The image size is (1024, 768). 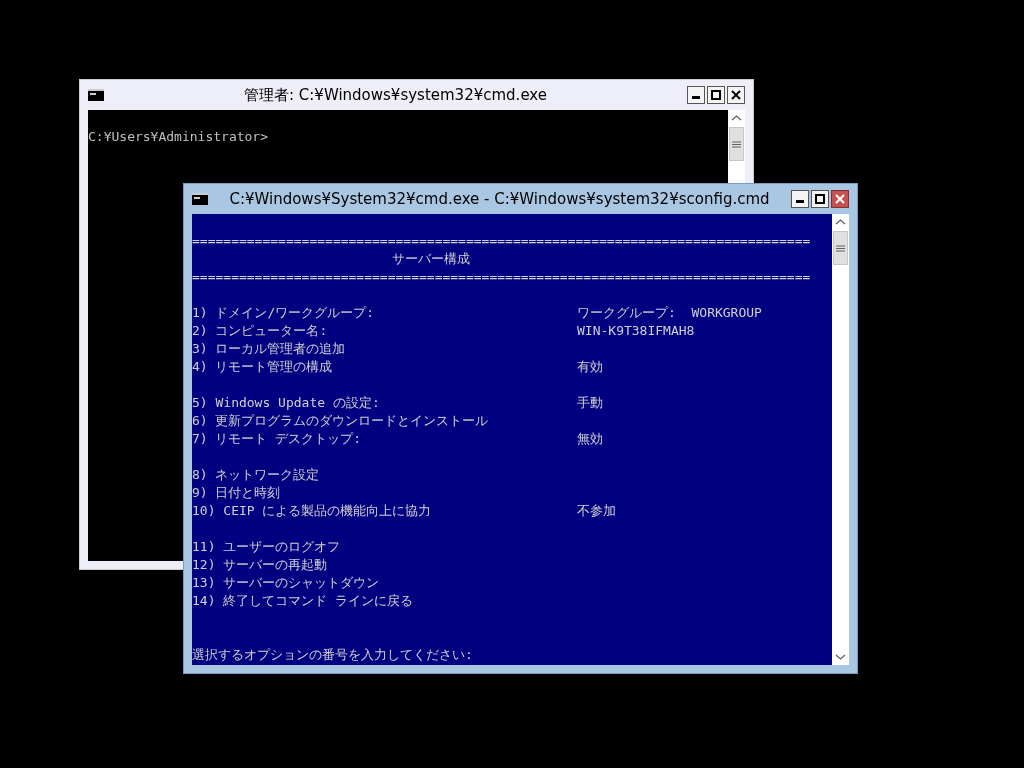 What do you see at coordinates (384, 511) in the screenshot?
I see `menu-option: 10) CEIP による製品の機能向上に協力` at bounding box center [384, 511].